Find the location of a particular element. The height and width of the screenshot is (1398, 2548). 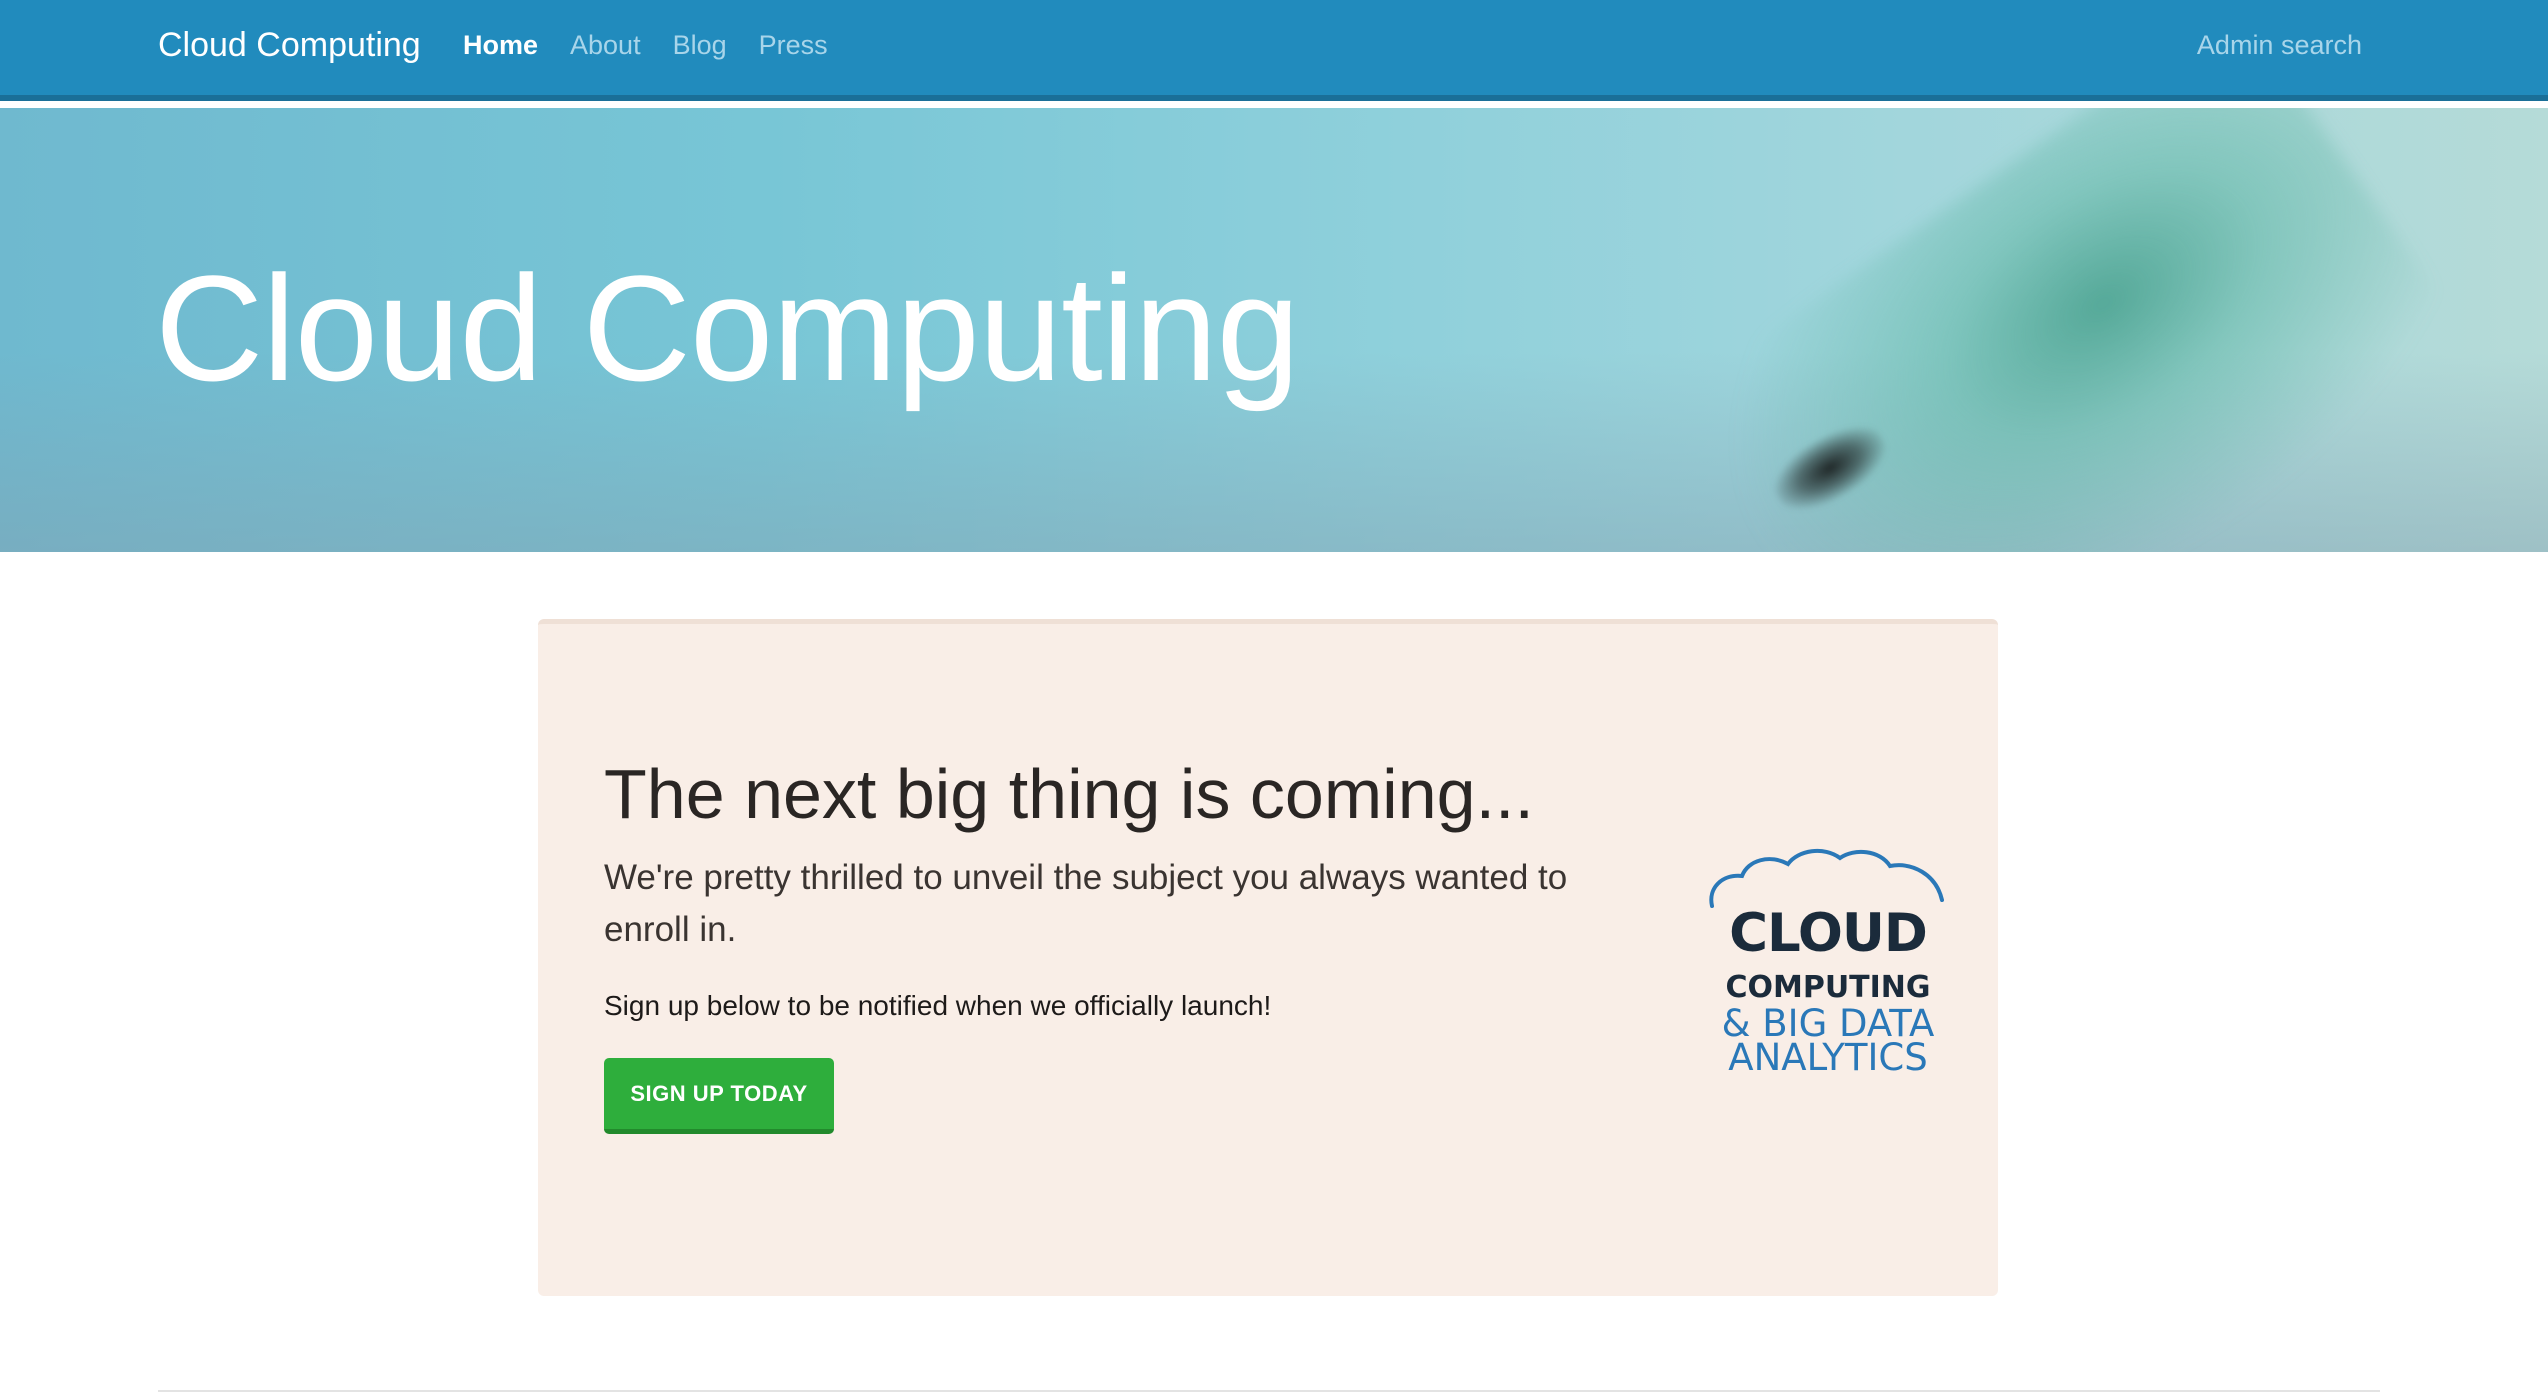

nav-link-press: Press is located at coordinates (793, 45).